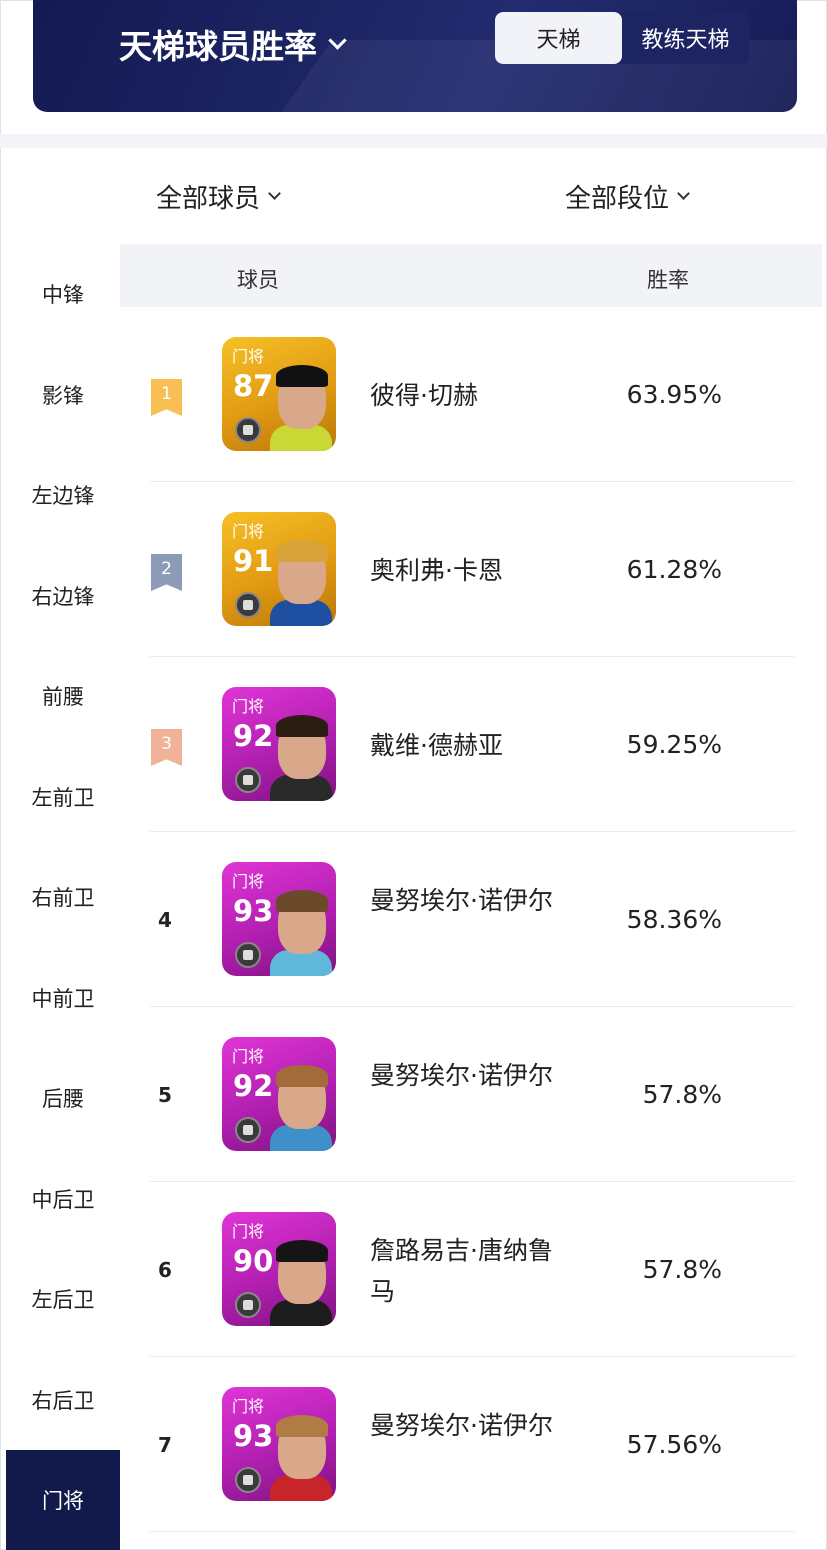 The width and height of the screenshot is (827, 1550). I want to click on player-filter-label: 全部球员, so click(208, 199).